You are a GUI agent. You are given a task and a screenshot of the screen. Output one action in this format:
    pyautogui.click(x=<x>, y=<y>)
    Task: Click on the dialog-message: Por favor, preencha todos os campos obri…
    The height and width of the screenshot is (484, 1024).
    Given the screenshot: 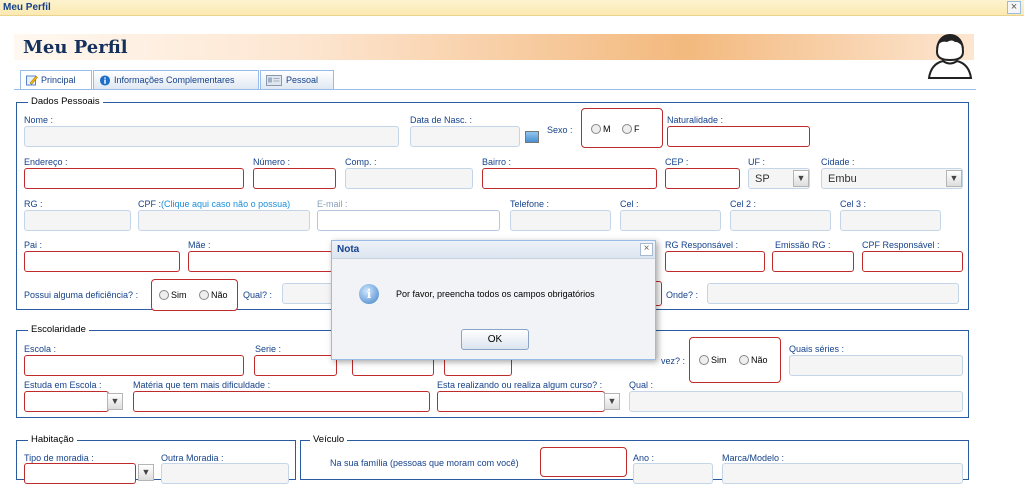 What is the action you would take?
    pyautogui.click(x=495, y=294)
    